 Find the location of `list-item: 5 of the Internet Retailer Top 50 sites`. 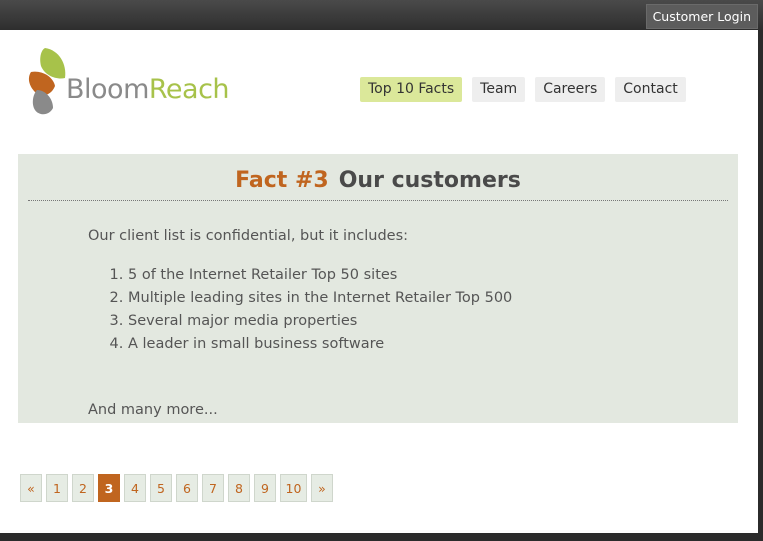

list-item: 5 of the Internet Retailer Top 50 sites is located at coordinates (320, 275).